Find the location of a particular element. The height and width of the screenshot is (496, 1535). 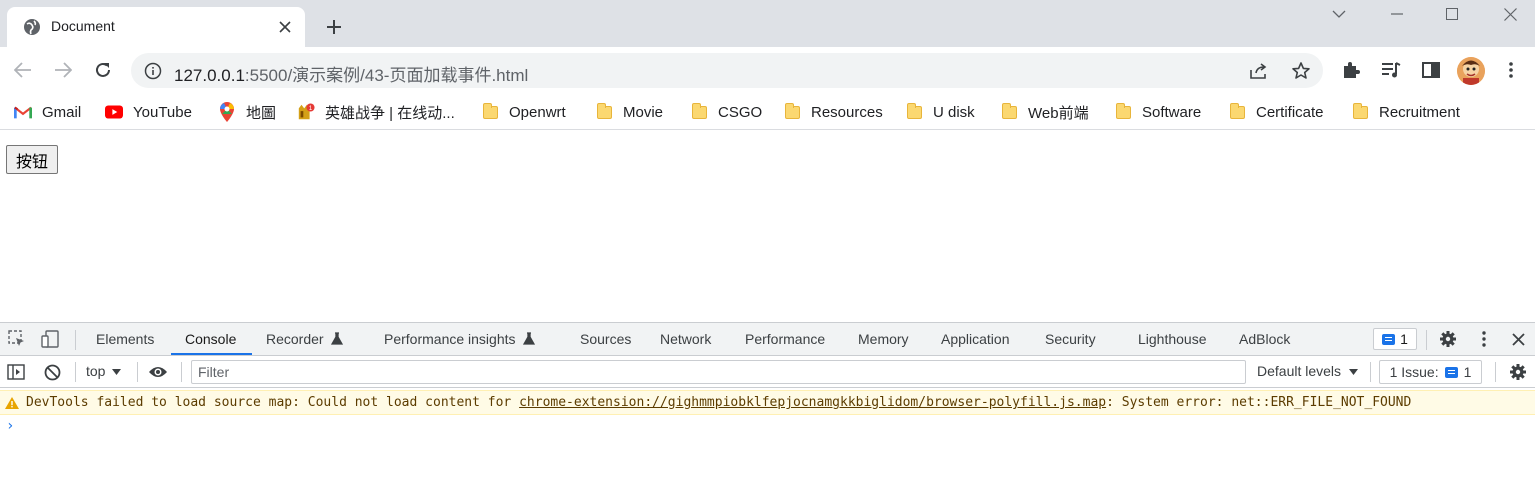

settings-gear-icon is located at coordinates (1448, 339).